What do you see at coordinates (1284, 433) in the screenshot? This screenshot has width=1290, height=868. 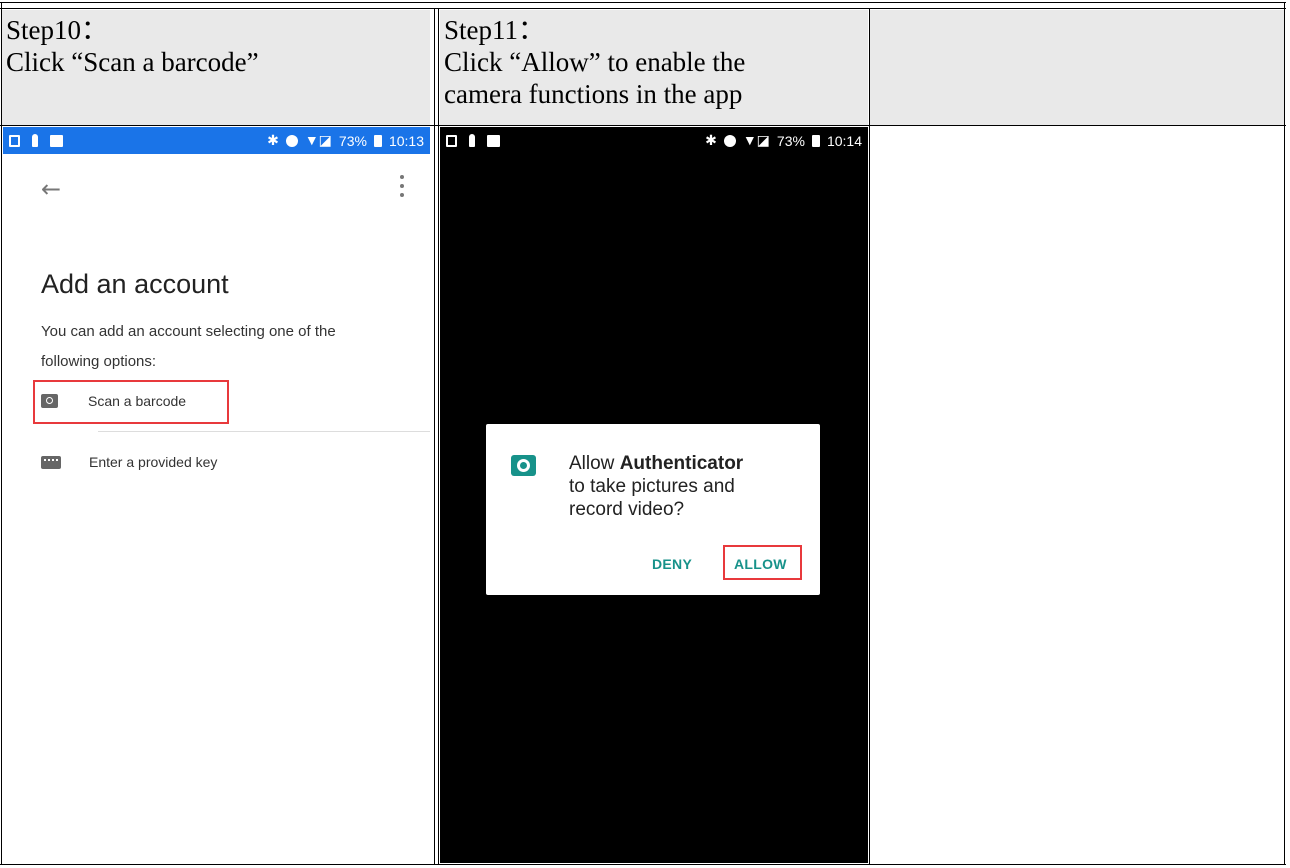 I see `table-border-right` at bounding box center [1284, 433].